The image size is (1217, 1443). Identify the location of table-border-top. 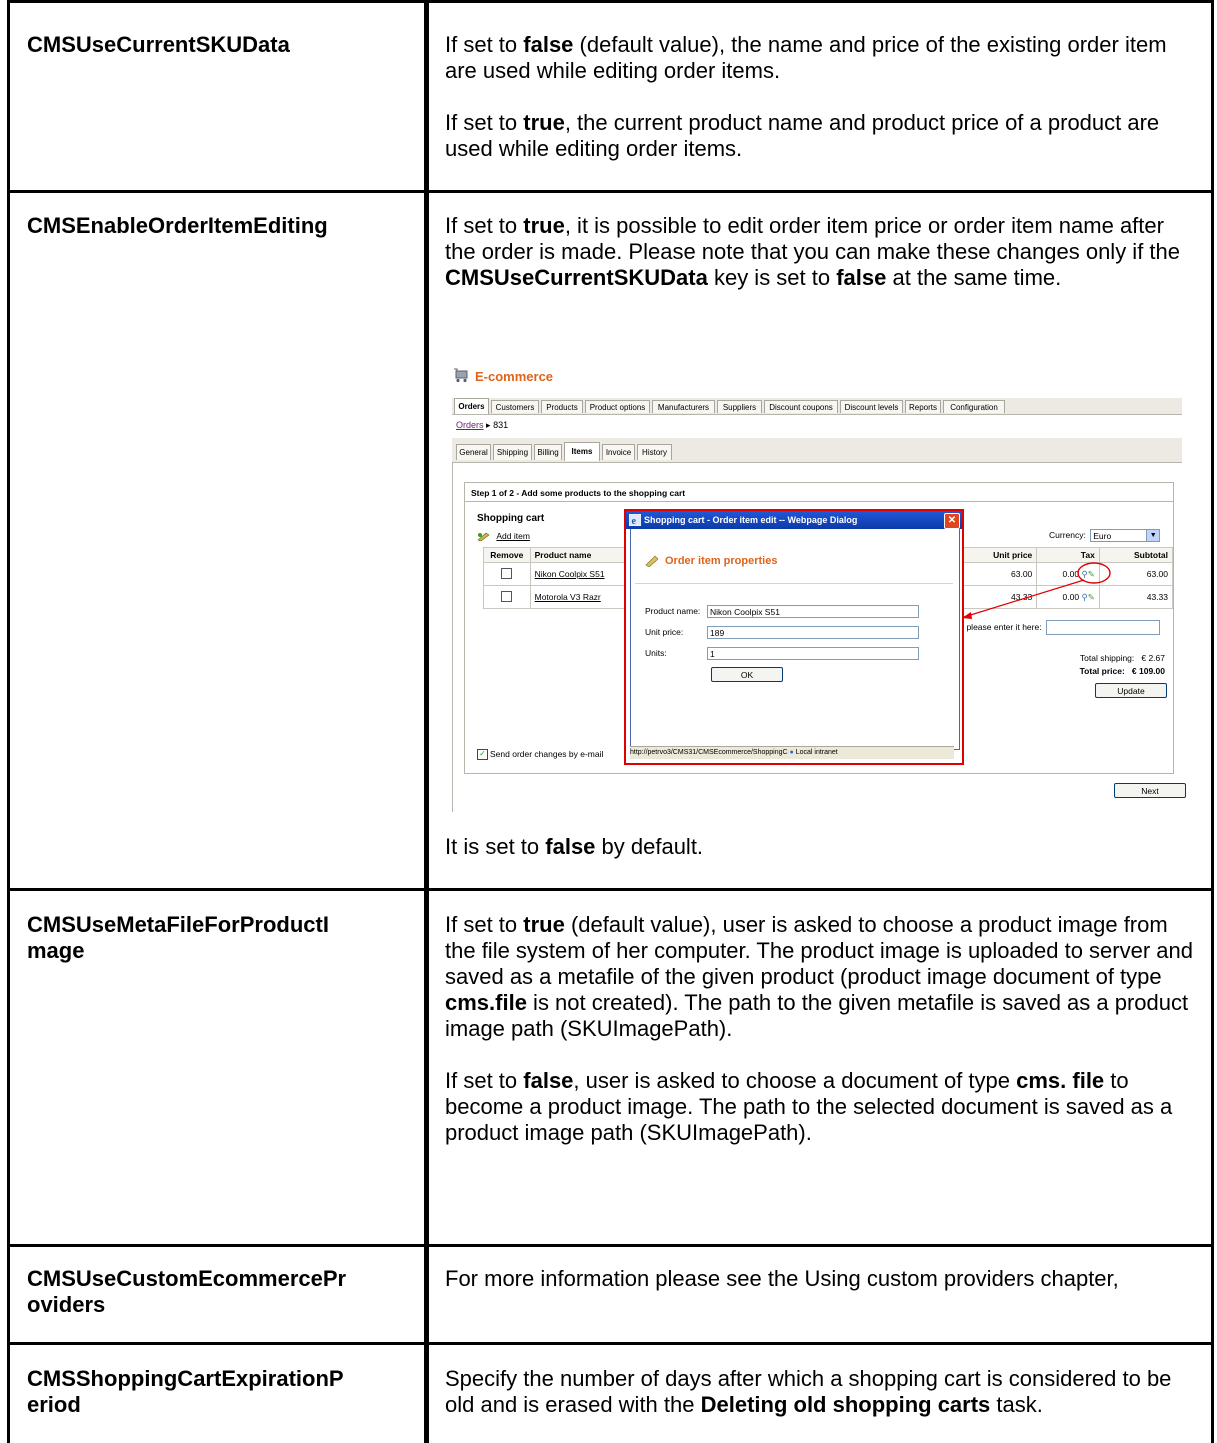
(610, 1).